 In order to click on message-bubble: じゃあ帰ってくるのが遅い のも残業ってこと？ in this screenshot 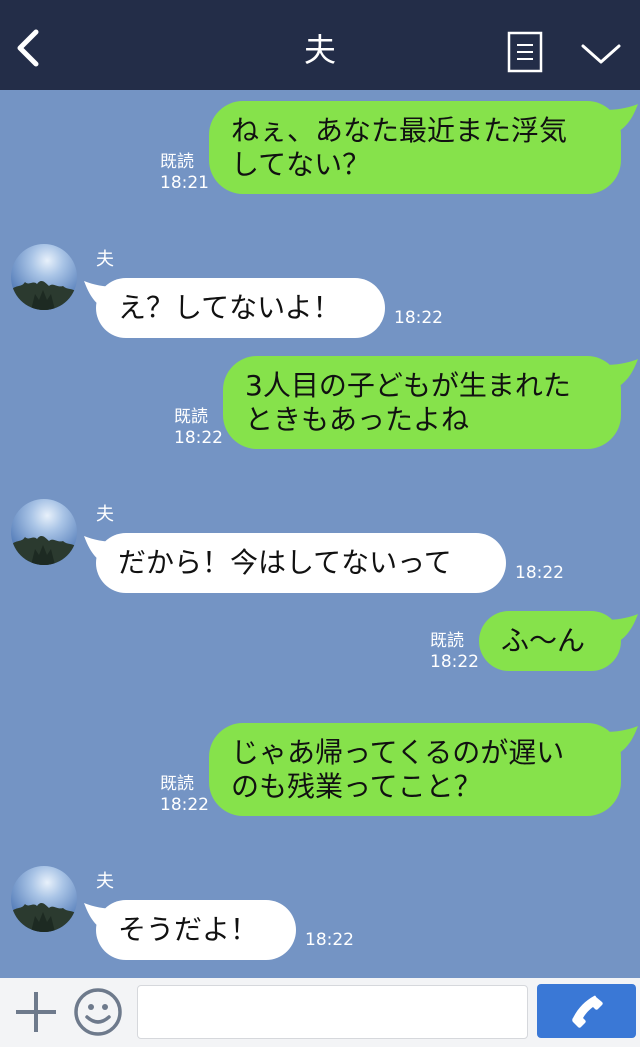, I will do `click(415, 769)`.